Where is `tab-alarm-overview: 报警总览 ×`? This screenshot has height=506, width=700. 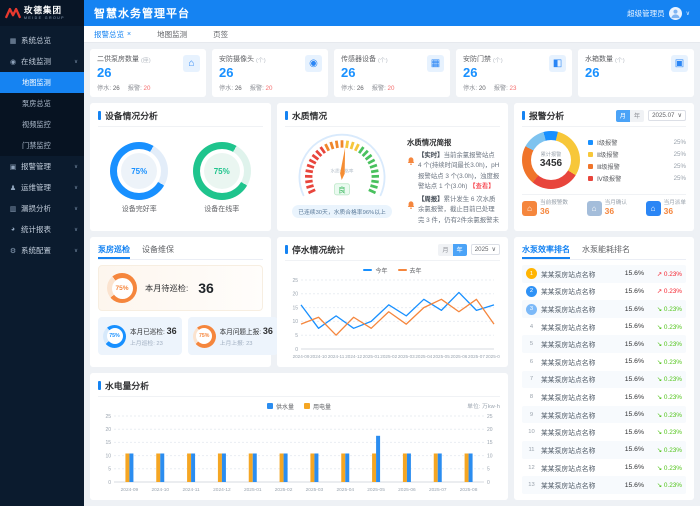 tab-alarm-overview: 报警总览 × is located at coordinates (112, 34).